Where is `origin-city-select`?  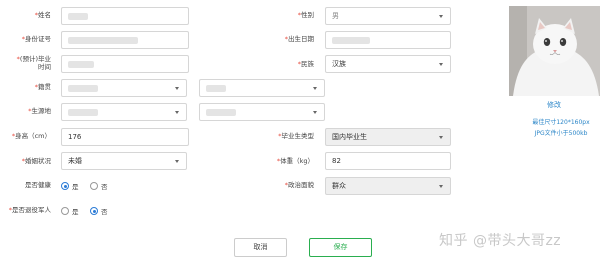 origin-city-select is located at coordinates (262, 112).